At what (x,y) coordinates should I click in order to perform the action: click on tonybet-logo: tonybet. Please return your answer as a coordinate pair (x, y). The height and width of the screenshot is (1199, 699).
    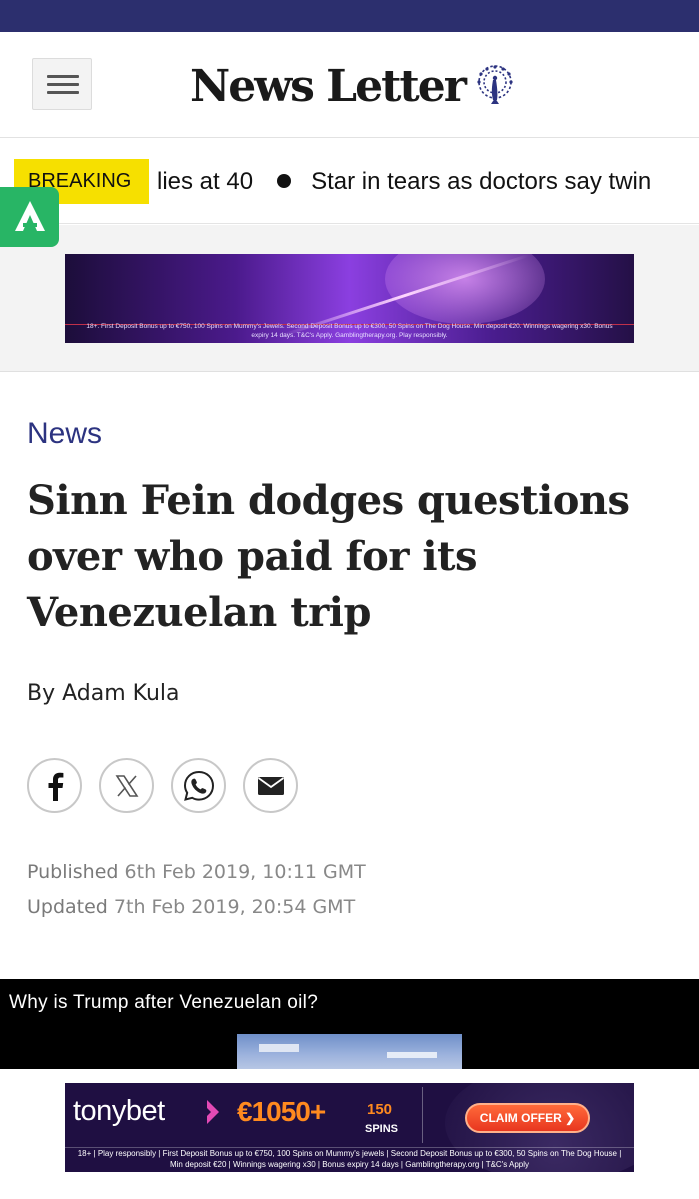
    Looking at the image, I should click on (119, 1111).